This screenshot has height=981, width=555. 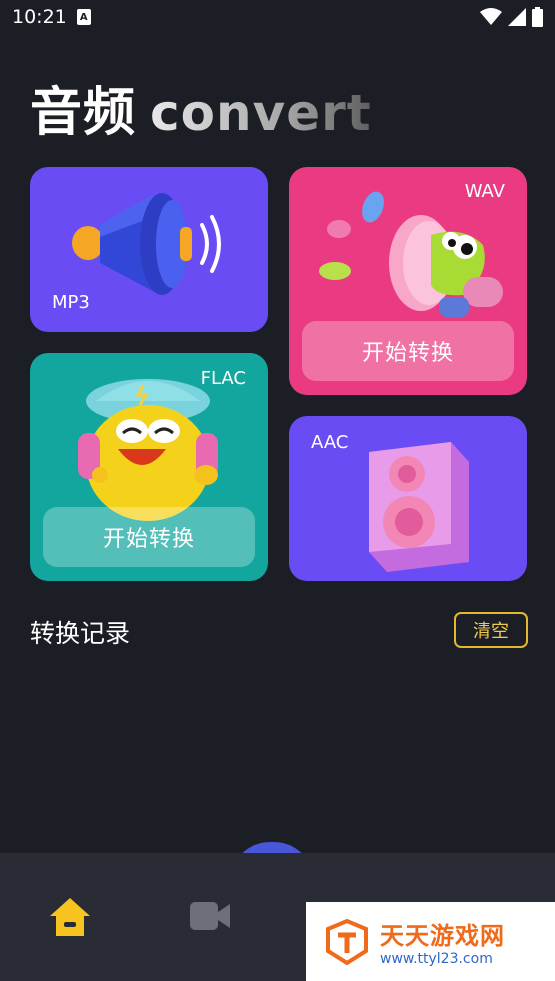 What do you see at coordinates (148, 450) in the screenshot?
I see `smiling-character-headphones-icon` at bounding box center [148, 450].